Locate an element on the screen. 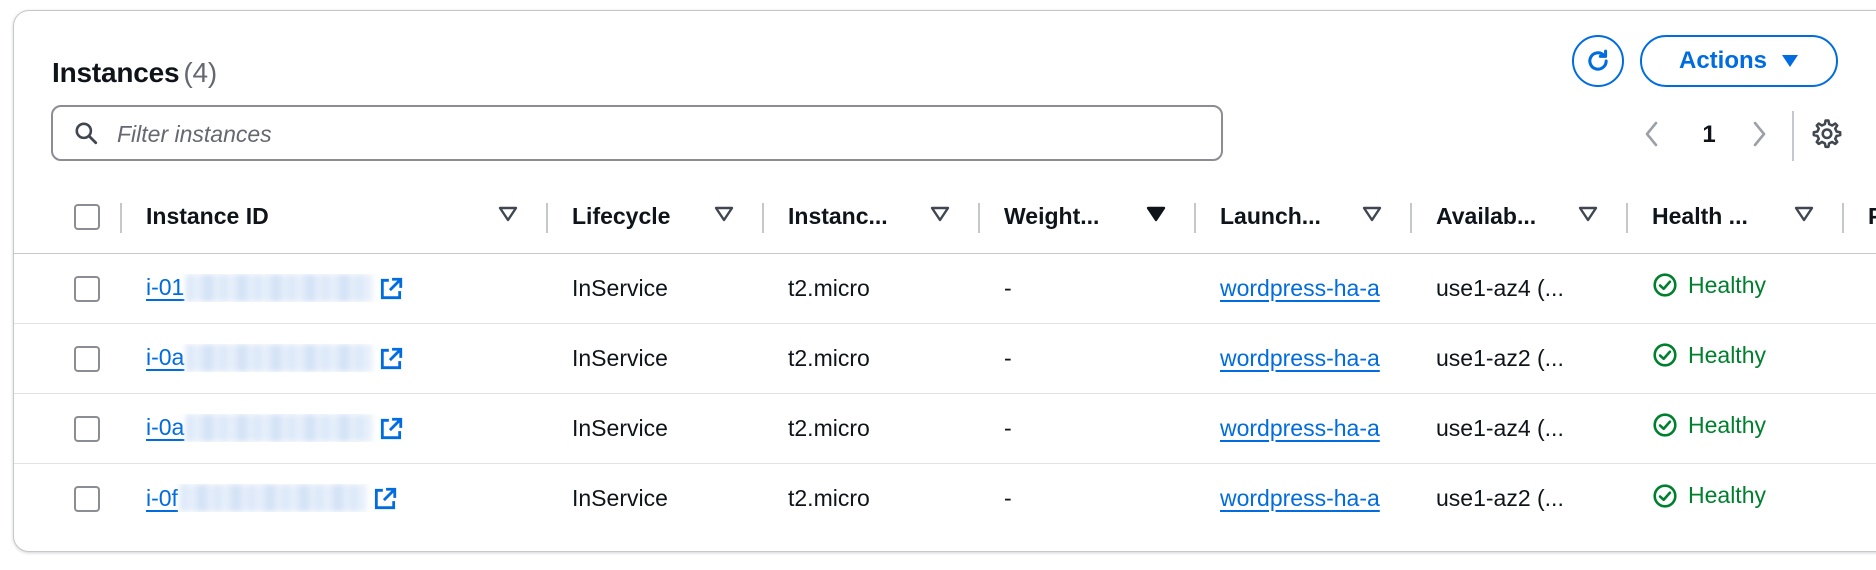 This screenshot has width=1876, height=570. search-icon is located at coordinates (86, 133).